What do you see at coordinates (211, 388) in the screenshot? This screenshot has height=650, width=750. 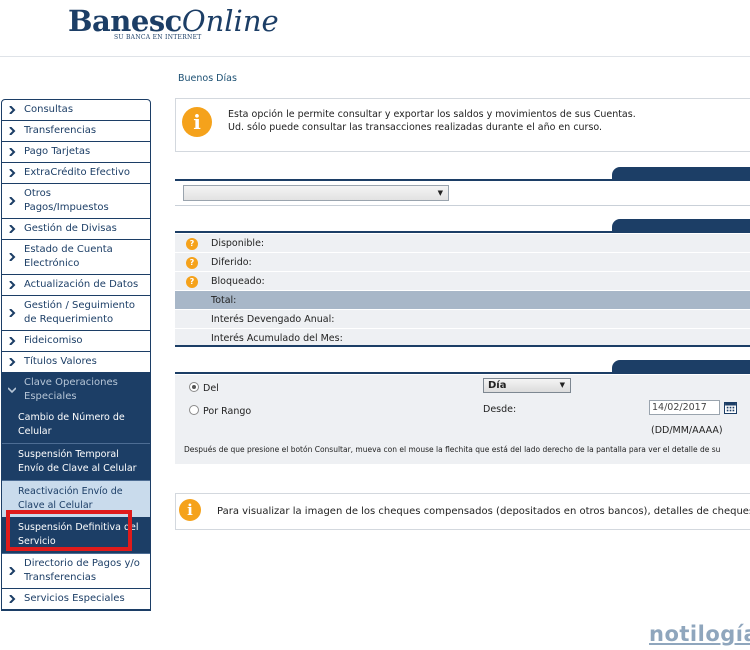 I see `radio-del-label: Del` at bounding box center [211, 388].